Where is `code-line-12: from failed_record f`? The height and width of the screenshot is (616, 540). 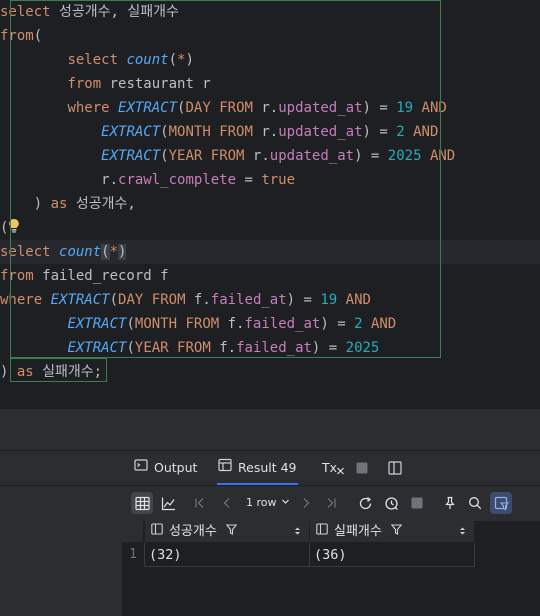 code-line-12: from failed_record f is located at coordinates (270, 276).